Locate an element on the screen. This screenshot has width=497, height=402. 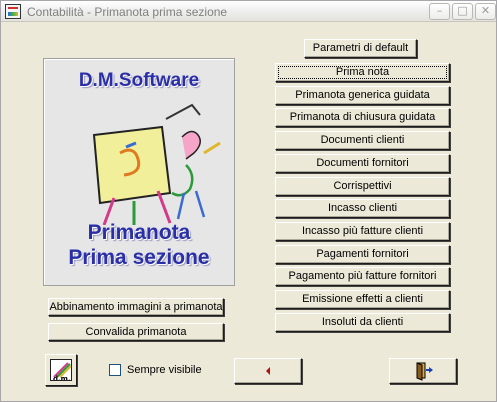
image-link-button: Abbinamento immagini a primanota is located at coordinates (136, 307).